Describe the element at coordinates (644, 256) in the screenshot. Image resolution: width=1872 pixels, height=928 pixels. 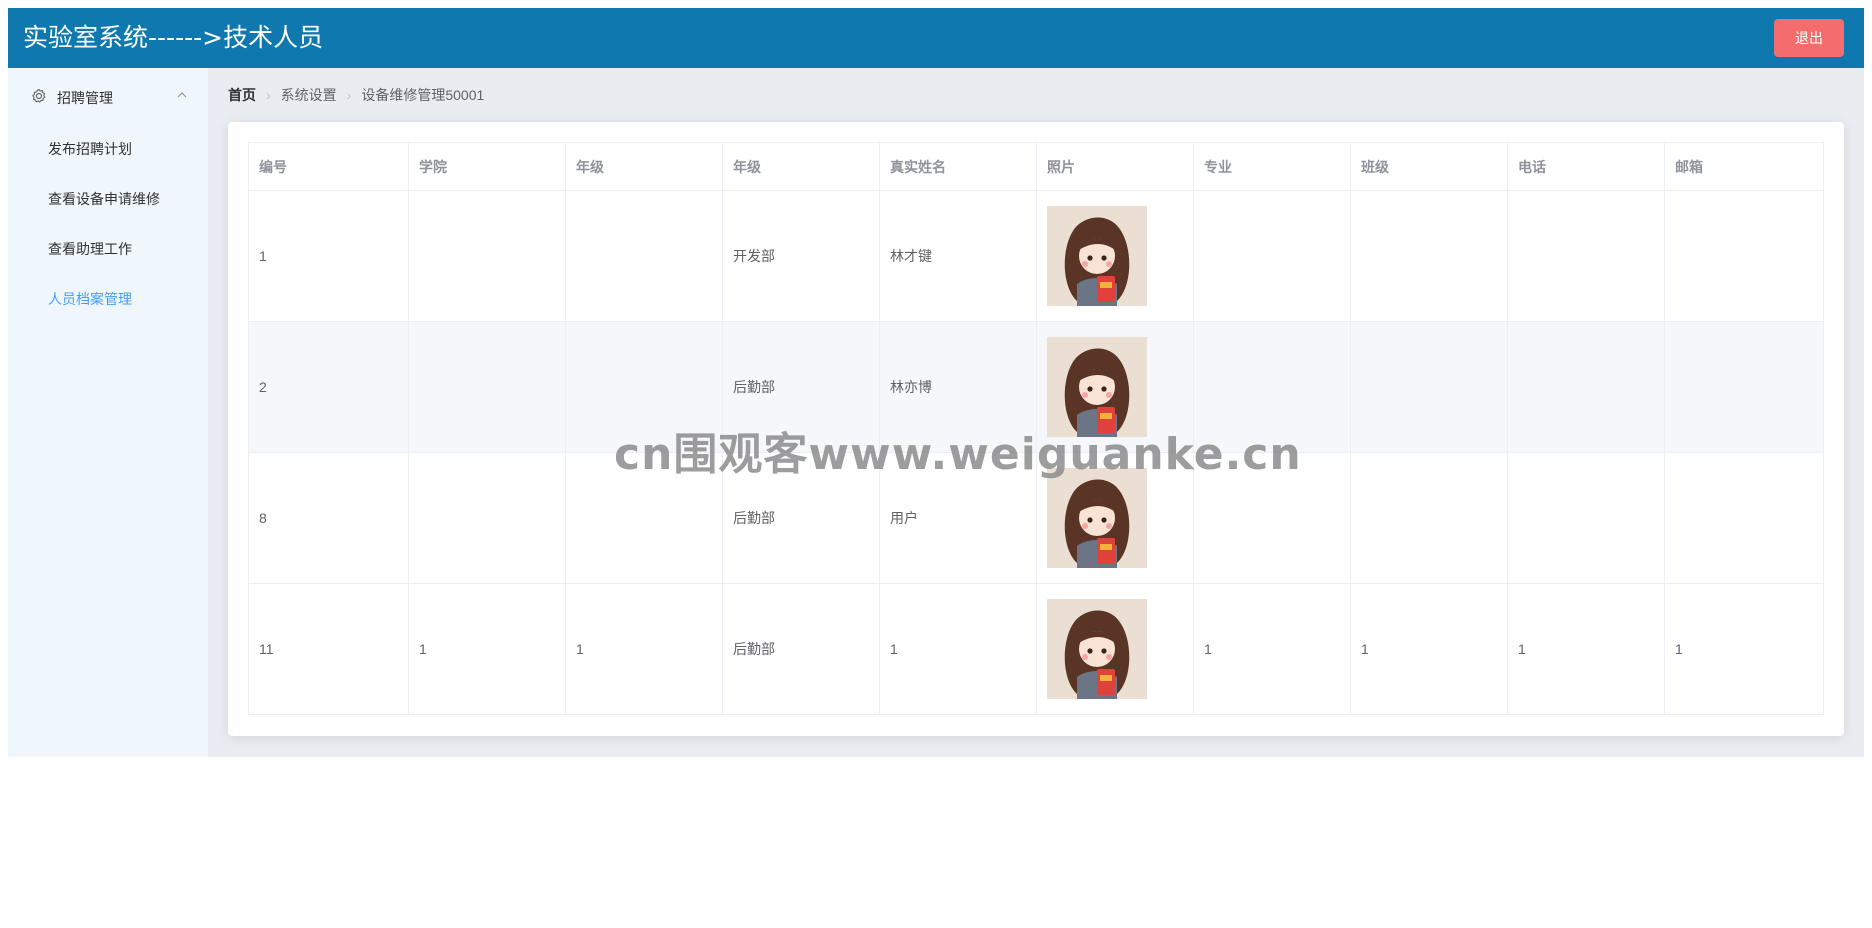
I see `cell-grade` at that location.